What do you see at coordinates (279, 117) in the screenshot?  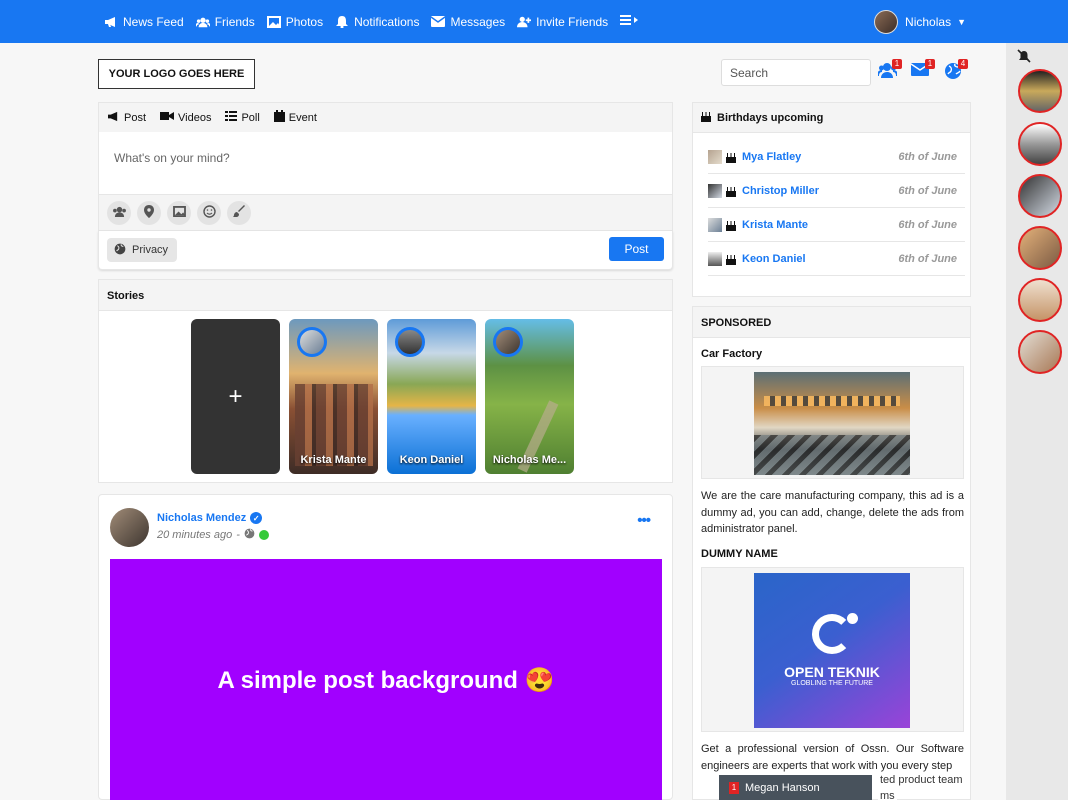 I see `calendar-icon` at bounding box center [279, 117].